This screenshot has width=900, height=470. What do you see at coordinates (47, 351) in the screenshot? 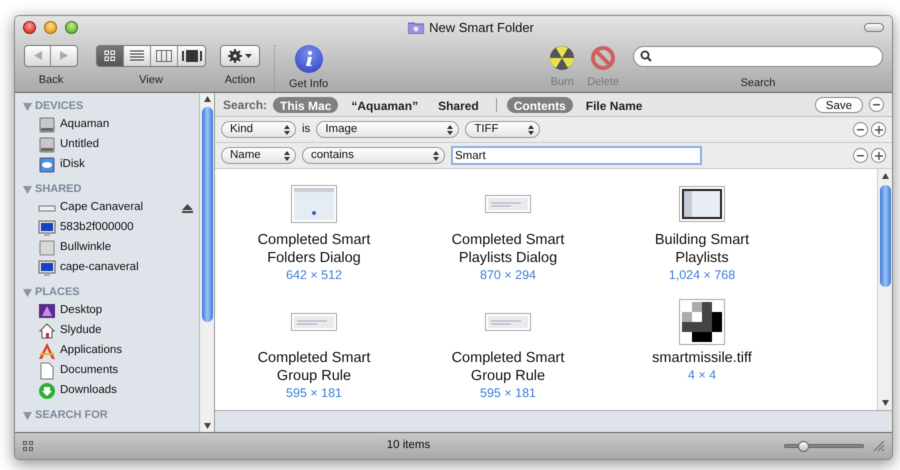
I see `pencil-ruler-icon` at bounding box center [47, 351].